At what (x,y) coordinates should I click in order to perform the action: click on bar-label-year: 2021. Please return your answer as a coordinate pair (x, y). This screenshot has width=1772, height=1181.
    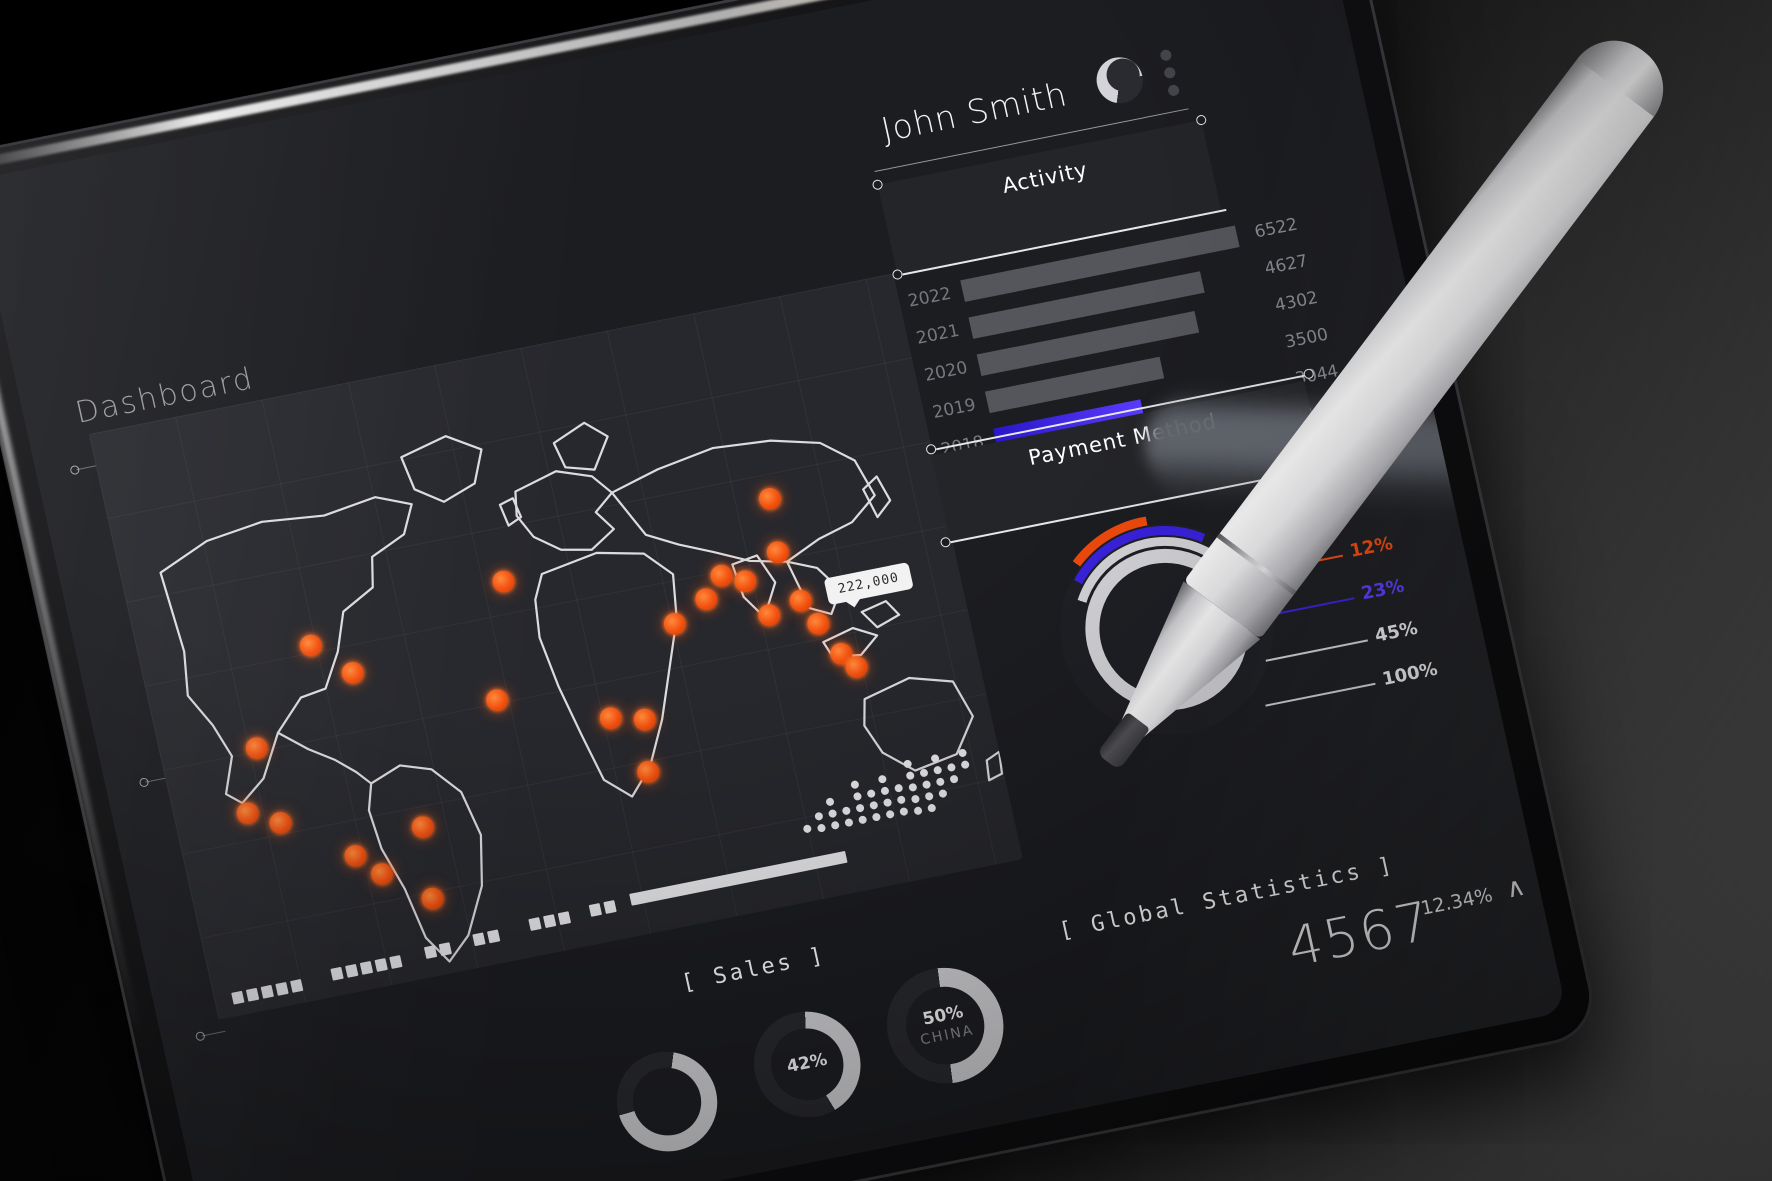
    Looking at the image, I should click on (938, 334).